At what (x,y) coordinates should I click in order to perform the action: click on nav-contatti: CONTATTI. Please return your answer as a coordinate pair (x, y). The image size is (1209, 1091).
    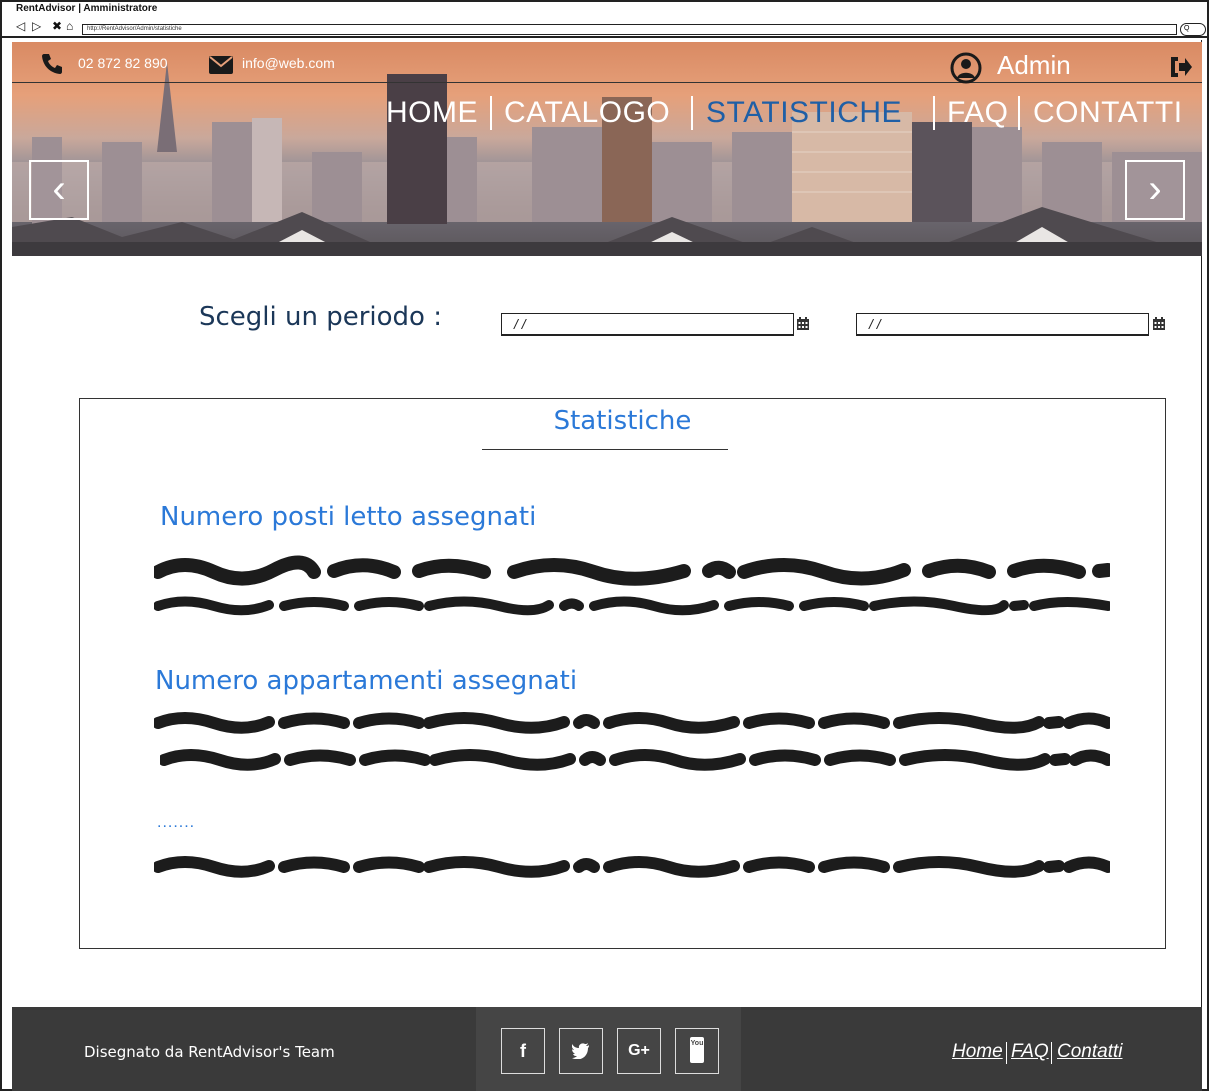
    Looking at the image, I should click on (1108, 113).